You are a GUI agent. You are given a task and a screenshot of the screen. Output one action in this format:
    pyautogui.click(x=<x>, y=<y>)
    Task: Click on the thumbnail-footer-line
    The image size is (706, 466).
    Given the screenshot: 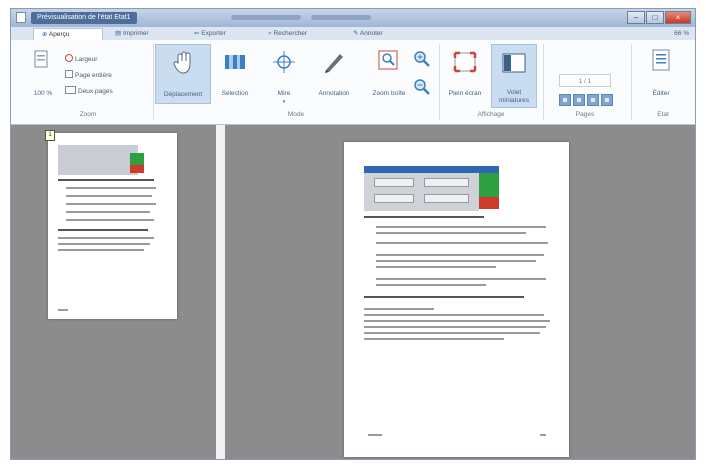 What is the action you would take?
    pyautogui.click(x=63, y=310)
    